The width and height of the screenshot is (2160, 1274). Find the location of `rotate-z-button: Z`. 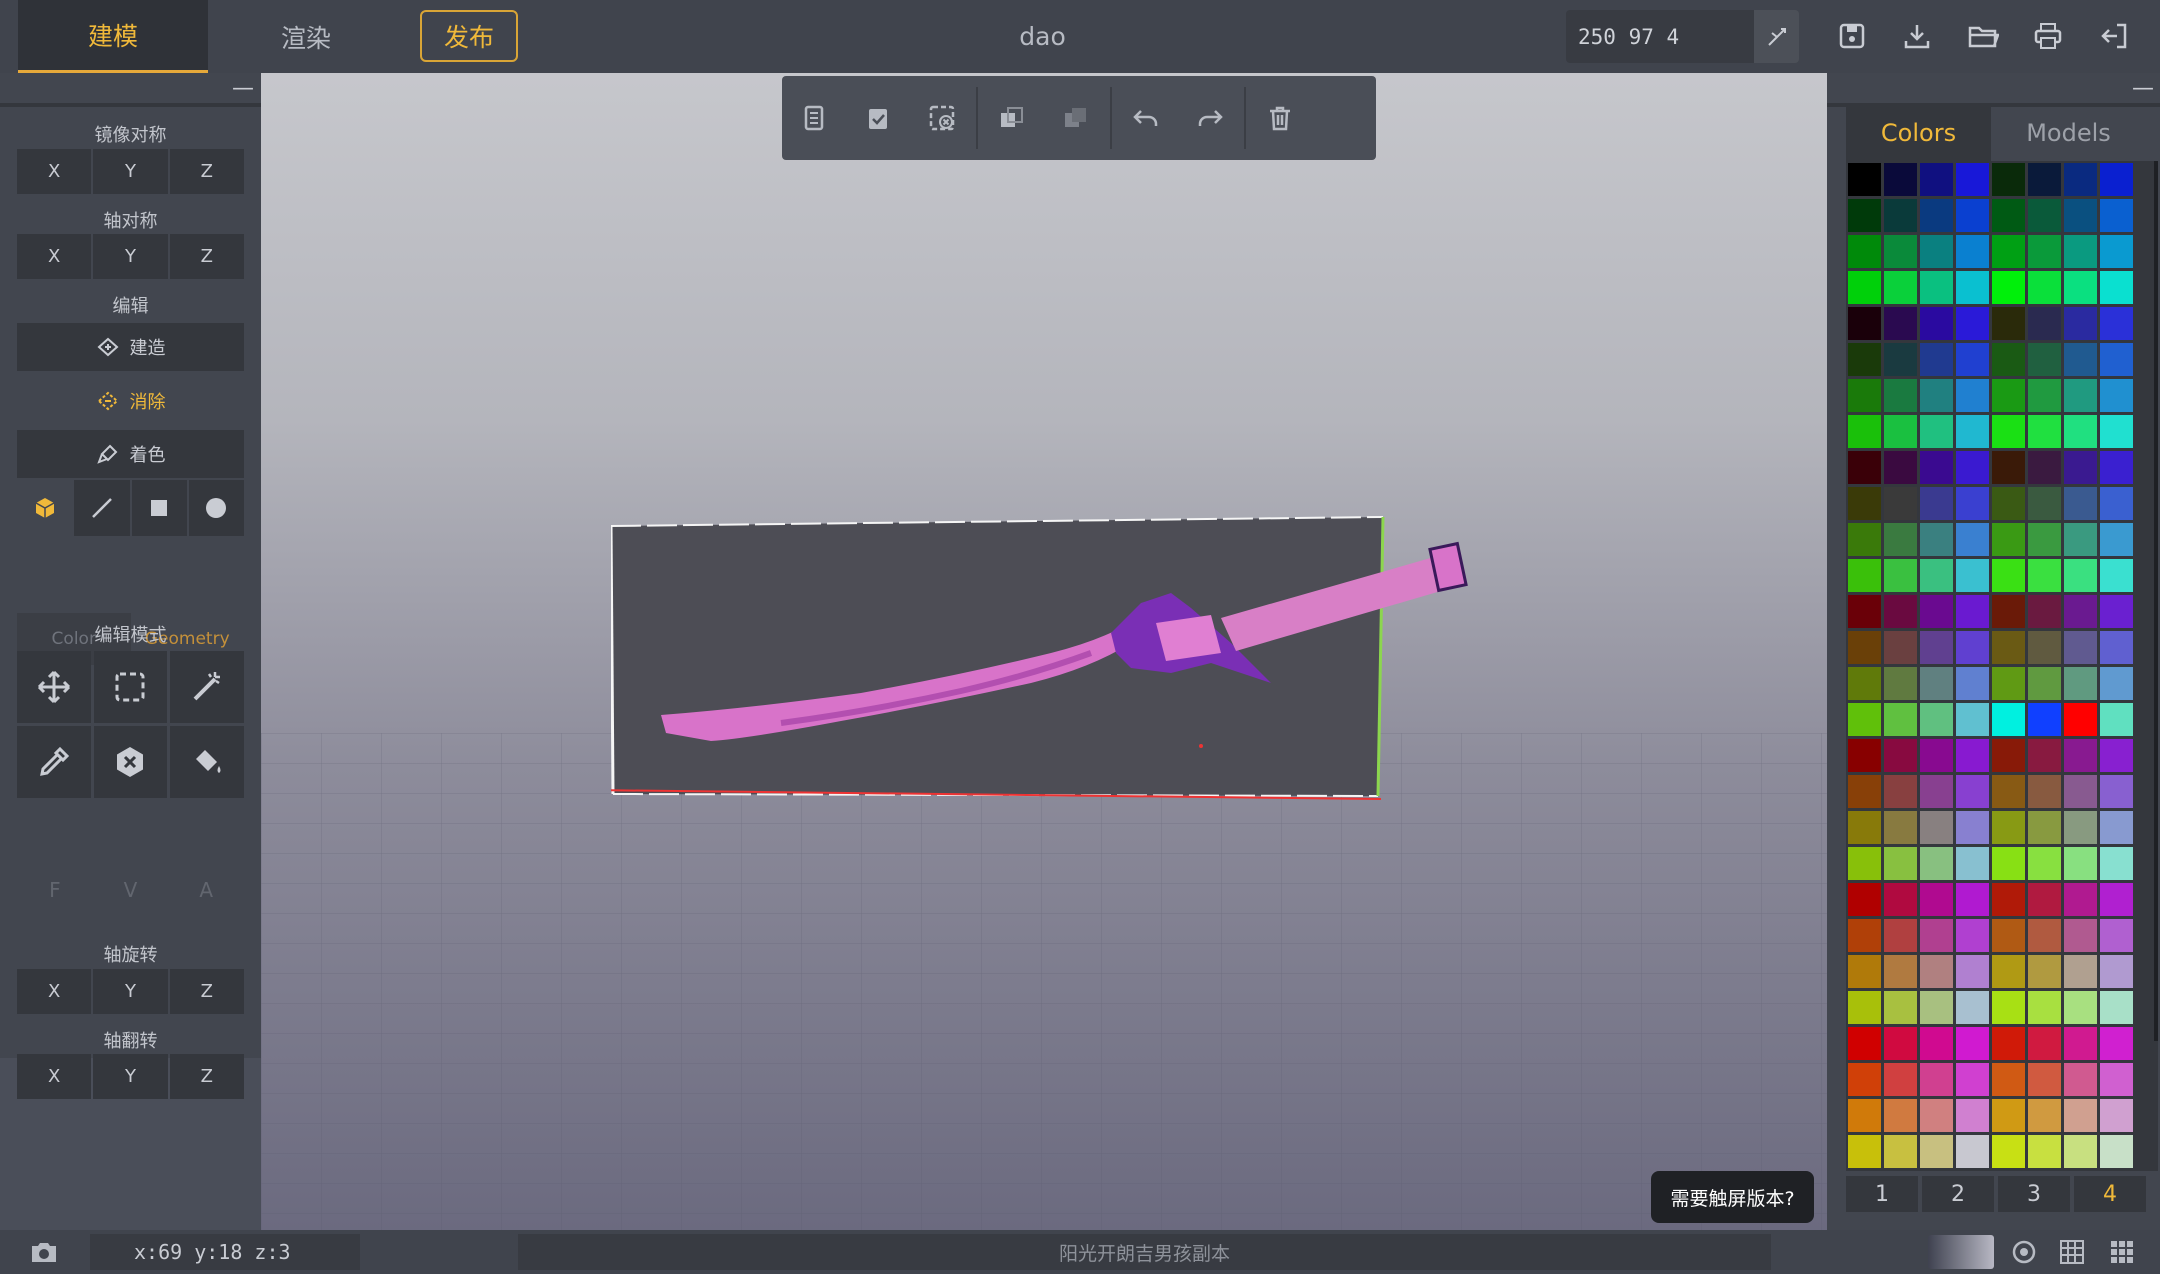

rotate-z-button: Z is located at coordinates (206, 991).